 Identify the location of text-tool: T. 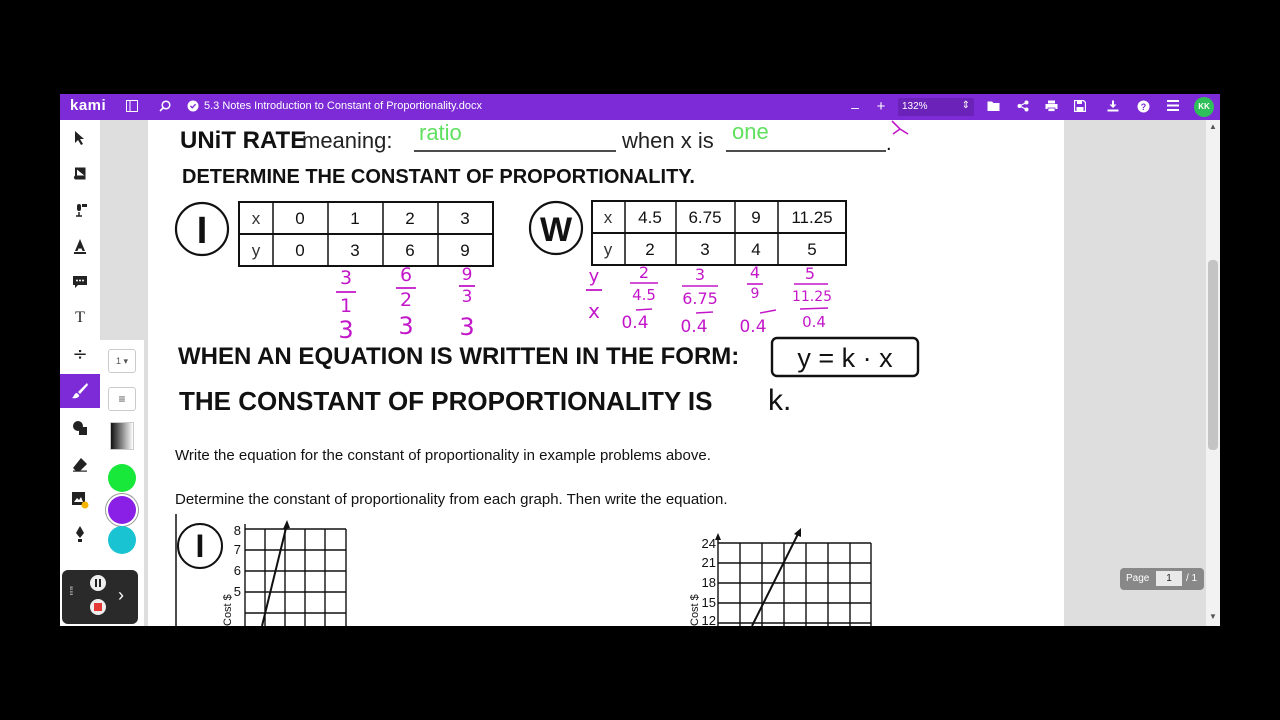
(80, 318).